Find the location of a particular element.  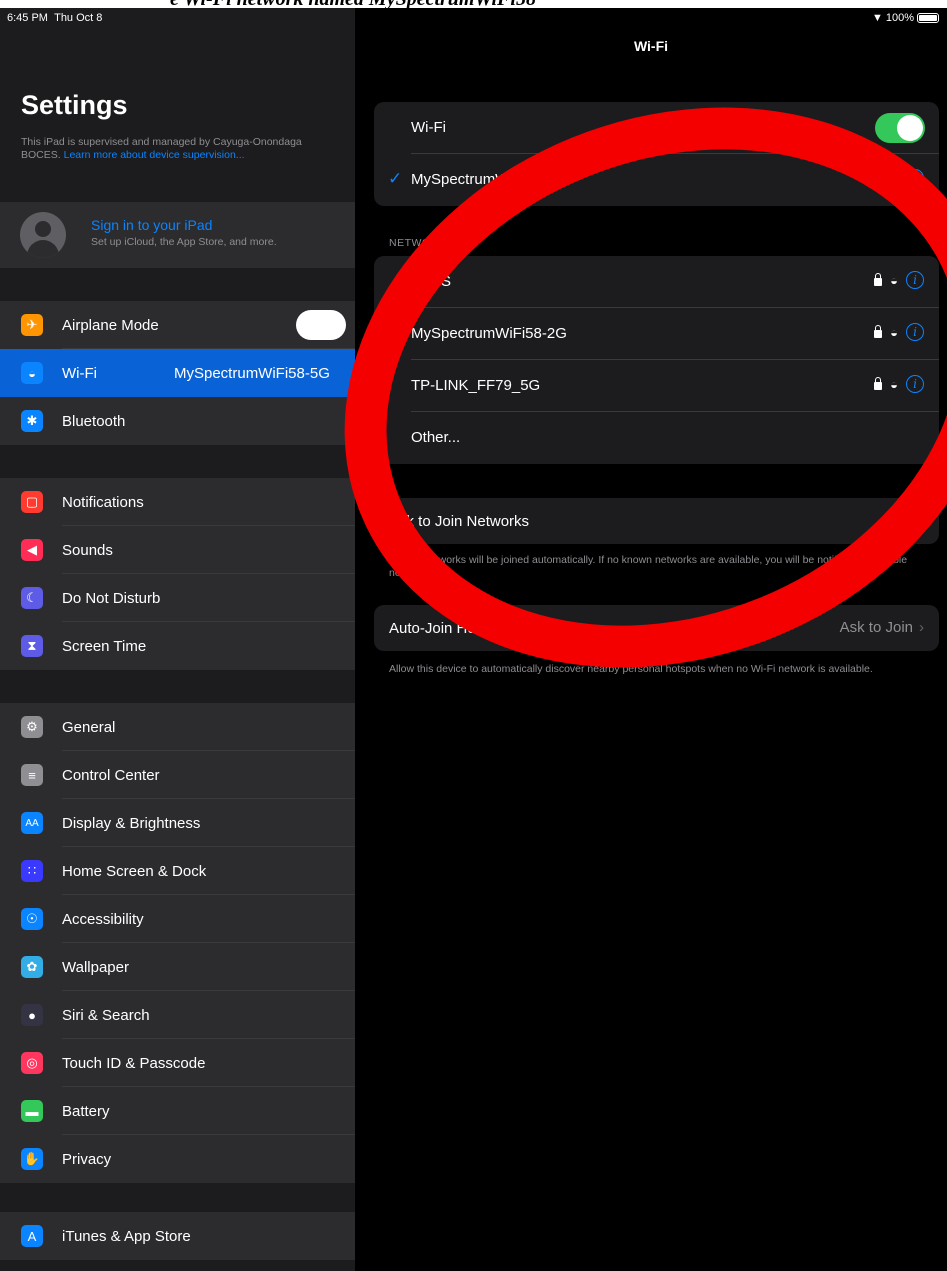

network-row: TP-LINK_FF79_5G ◒ i is located at coordinates (656, 386).